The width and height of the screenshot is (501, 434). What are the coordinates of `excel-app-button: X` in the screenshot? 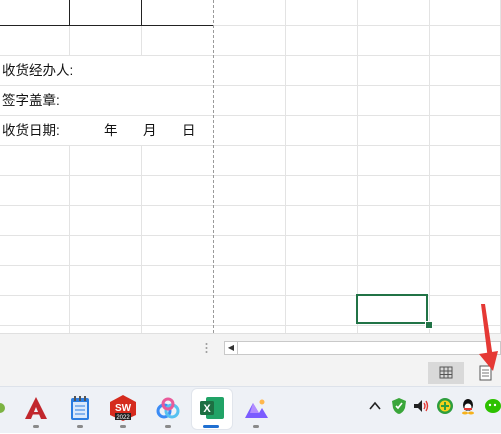 It's located at (212, 409).